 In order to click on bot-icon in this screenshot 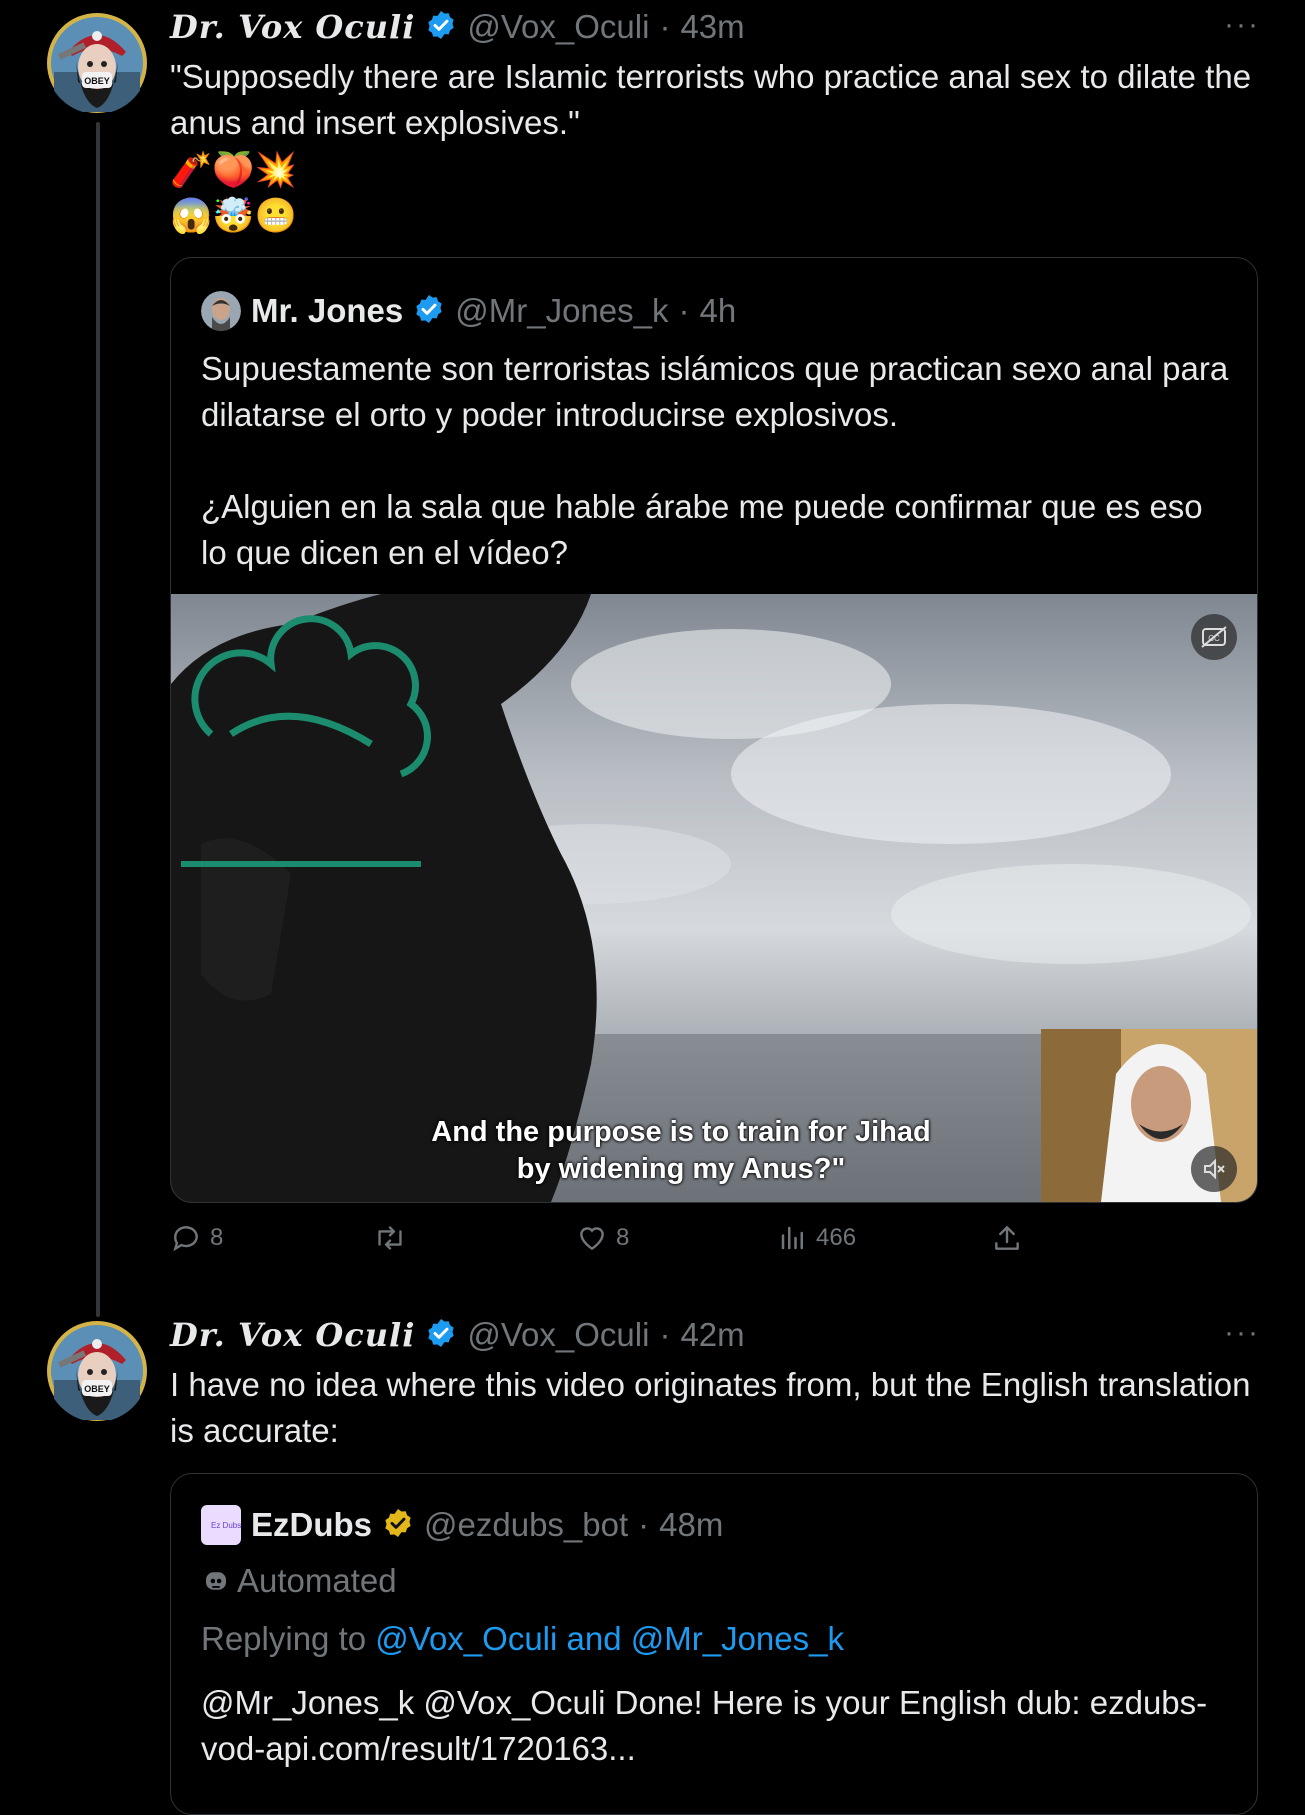, I will do `click(216, 1581)`.